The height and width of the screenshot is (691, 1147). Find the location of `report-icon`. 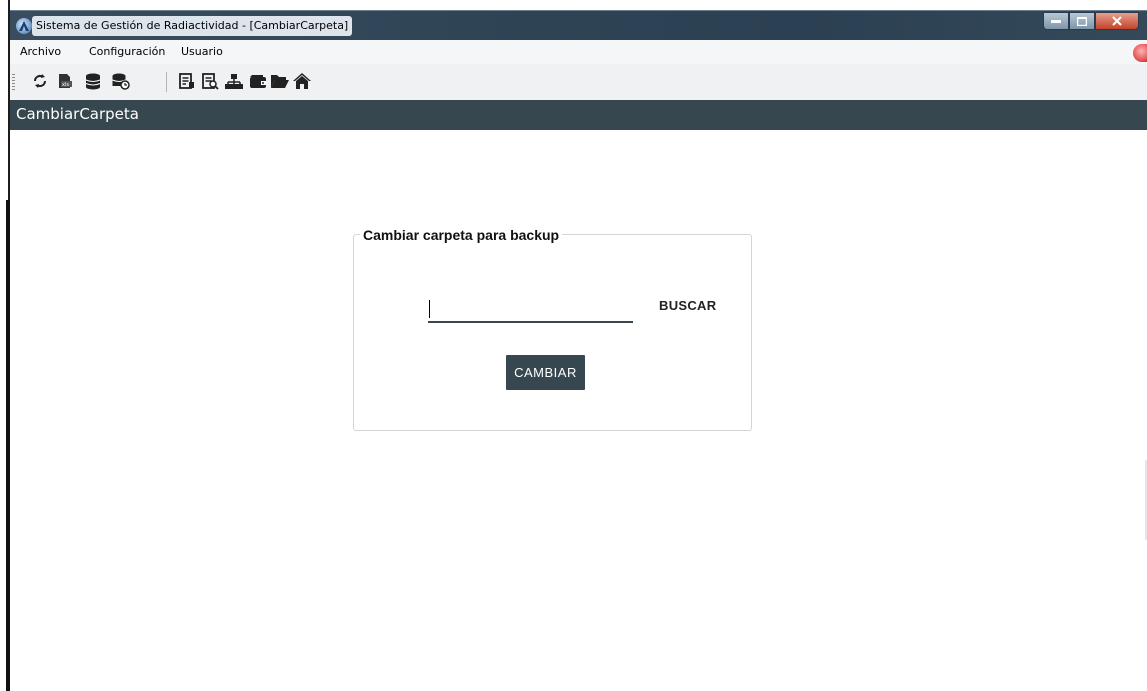

report-icon is located at coordinates (186, 81).